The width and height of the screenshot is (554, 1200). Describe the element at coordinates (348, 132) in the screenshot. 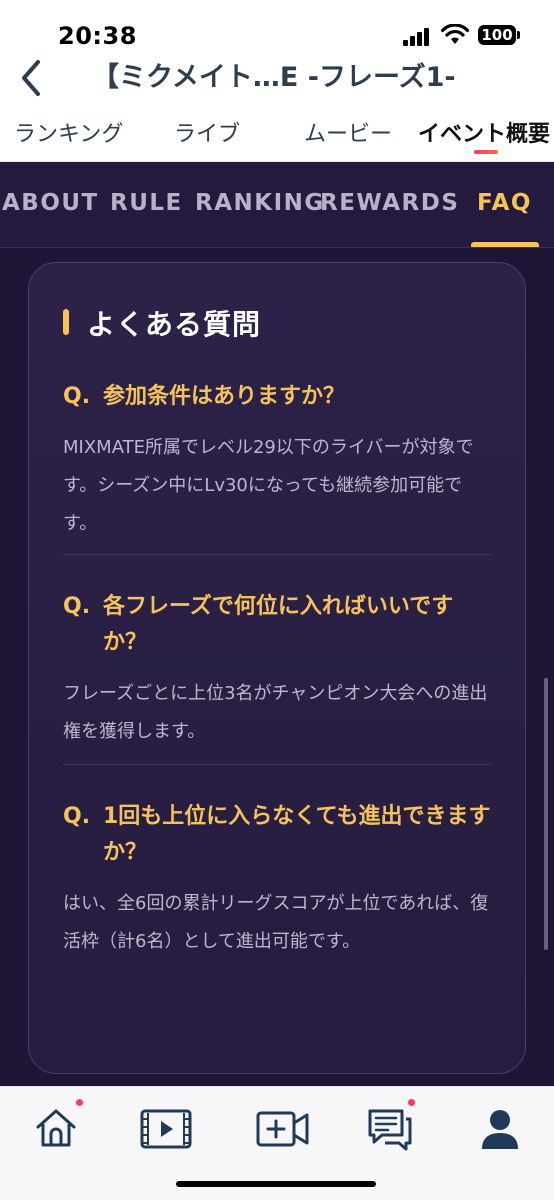

I see `tab-movie: ムービー` at that location.